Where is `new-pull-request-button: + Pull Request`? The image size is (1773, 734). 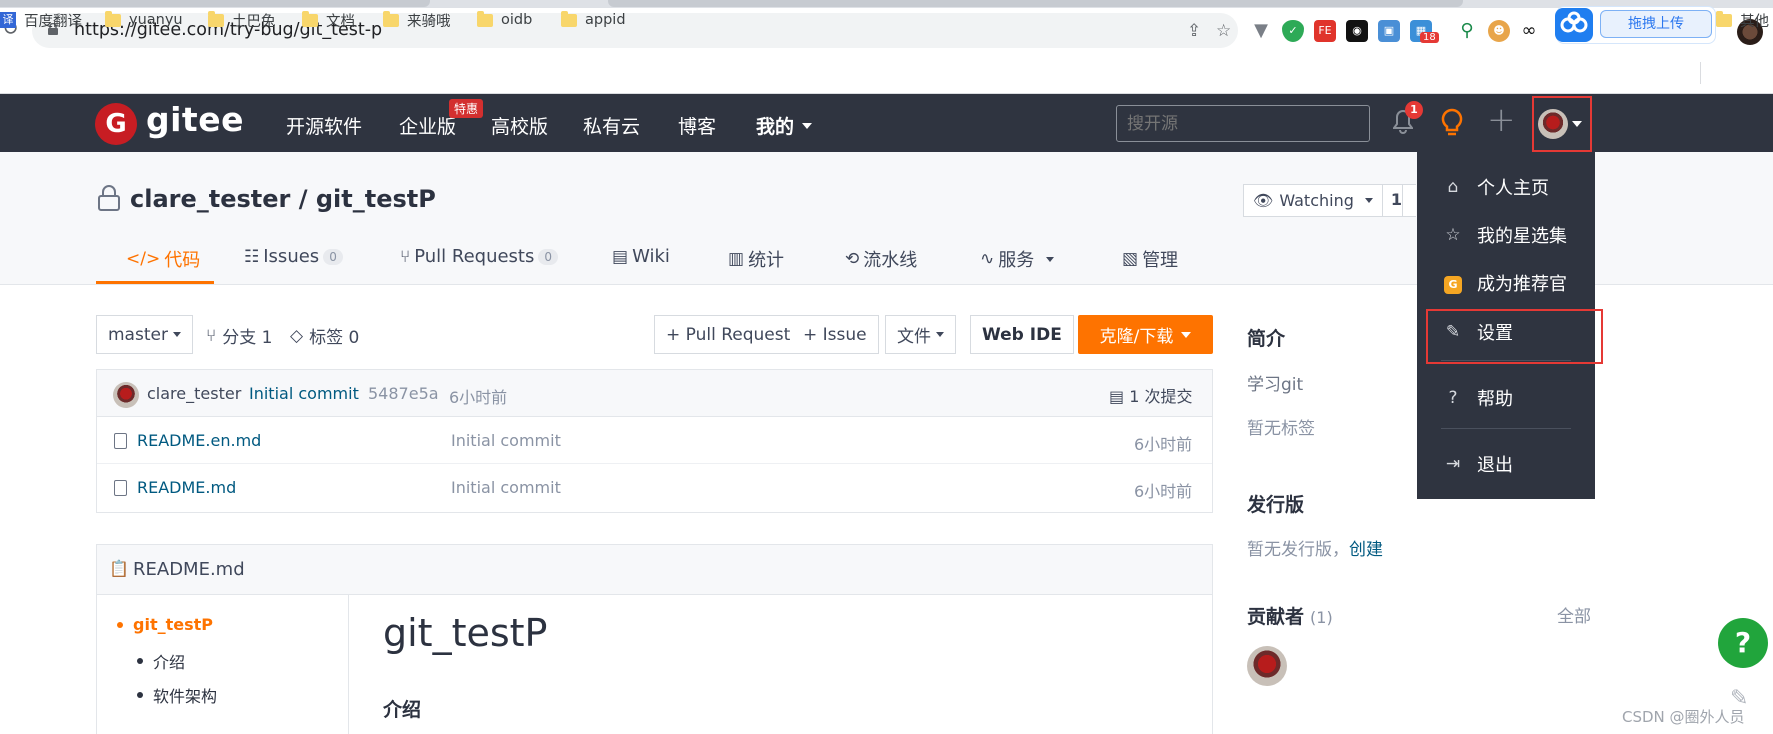 new-pull-request-button: + Pull Request is located at coordinates (728, 334).